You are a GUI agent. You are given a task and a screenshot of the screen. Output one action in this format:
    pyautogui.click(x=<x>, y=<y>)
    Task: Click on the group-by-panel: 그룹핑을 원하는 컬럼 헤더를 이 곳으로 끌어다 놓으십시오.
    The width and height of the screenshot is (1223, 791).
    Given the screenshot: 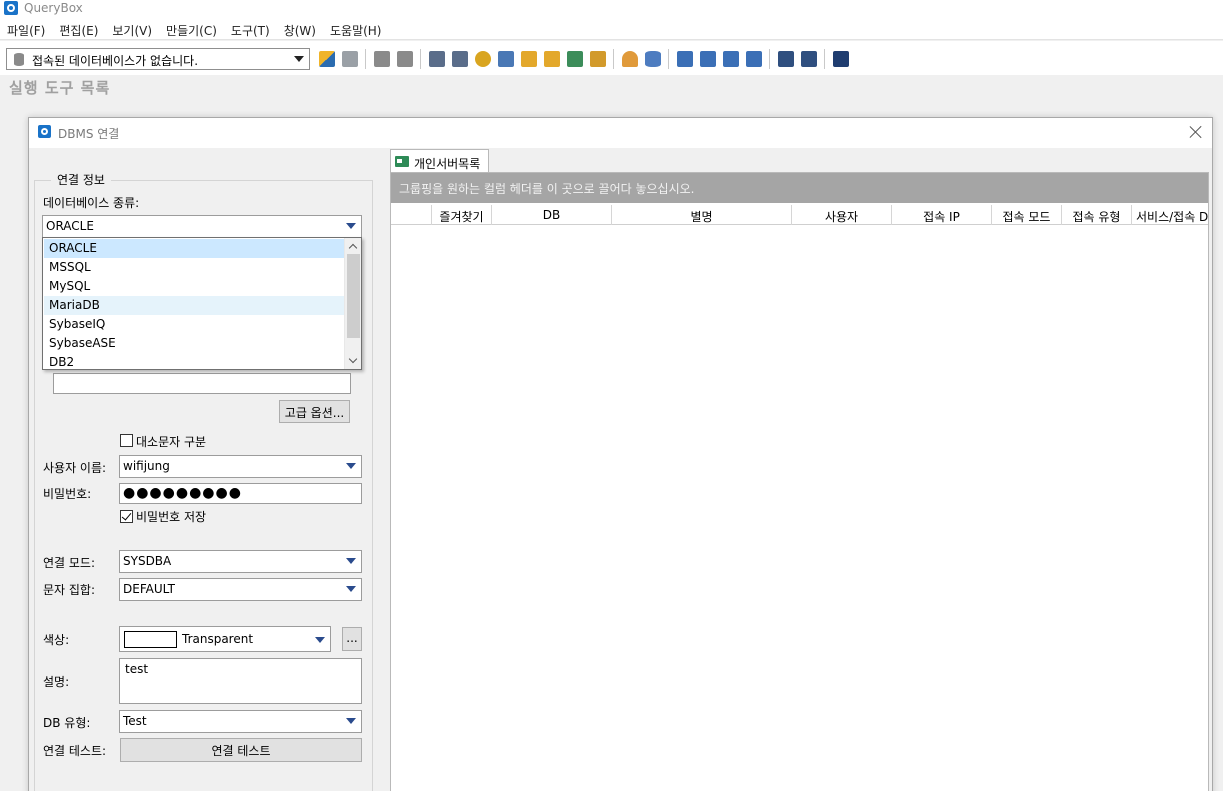 What is the action you would take?
    pyautogui.click(x=799, y=188)
    